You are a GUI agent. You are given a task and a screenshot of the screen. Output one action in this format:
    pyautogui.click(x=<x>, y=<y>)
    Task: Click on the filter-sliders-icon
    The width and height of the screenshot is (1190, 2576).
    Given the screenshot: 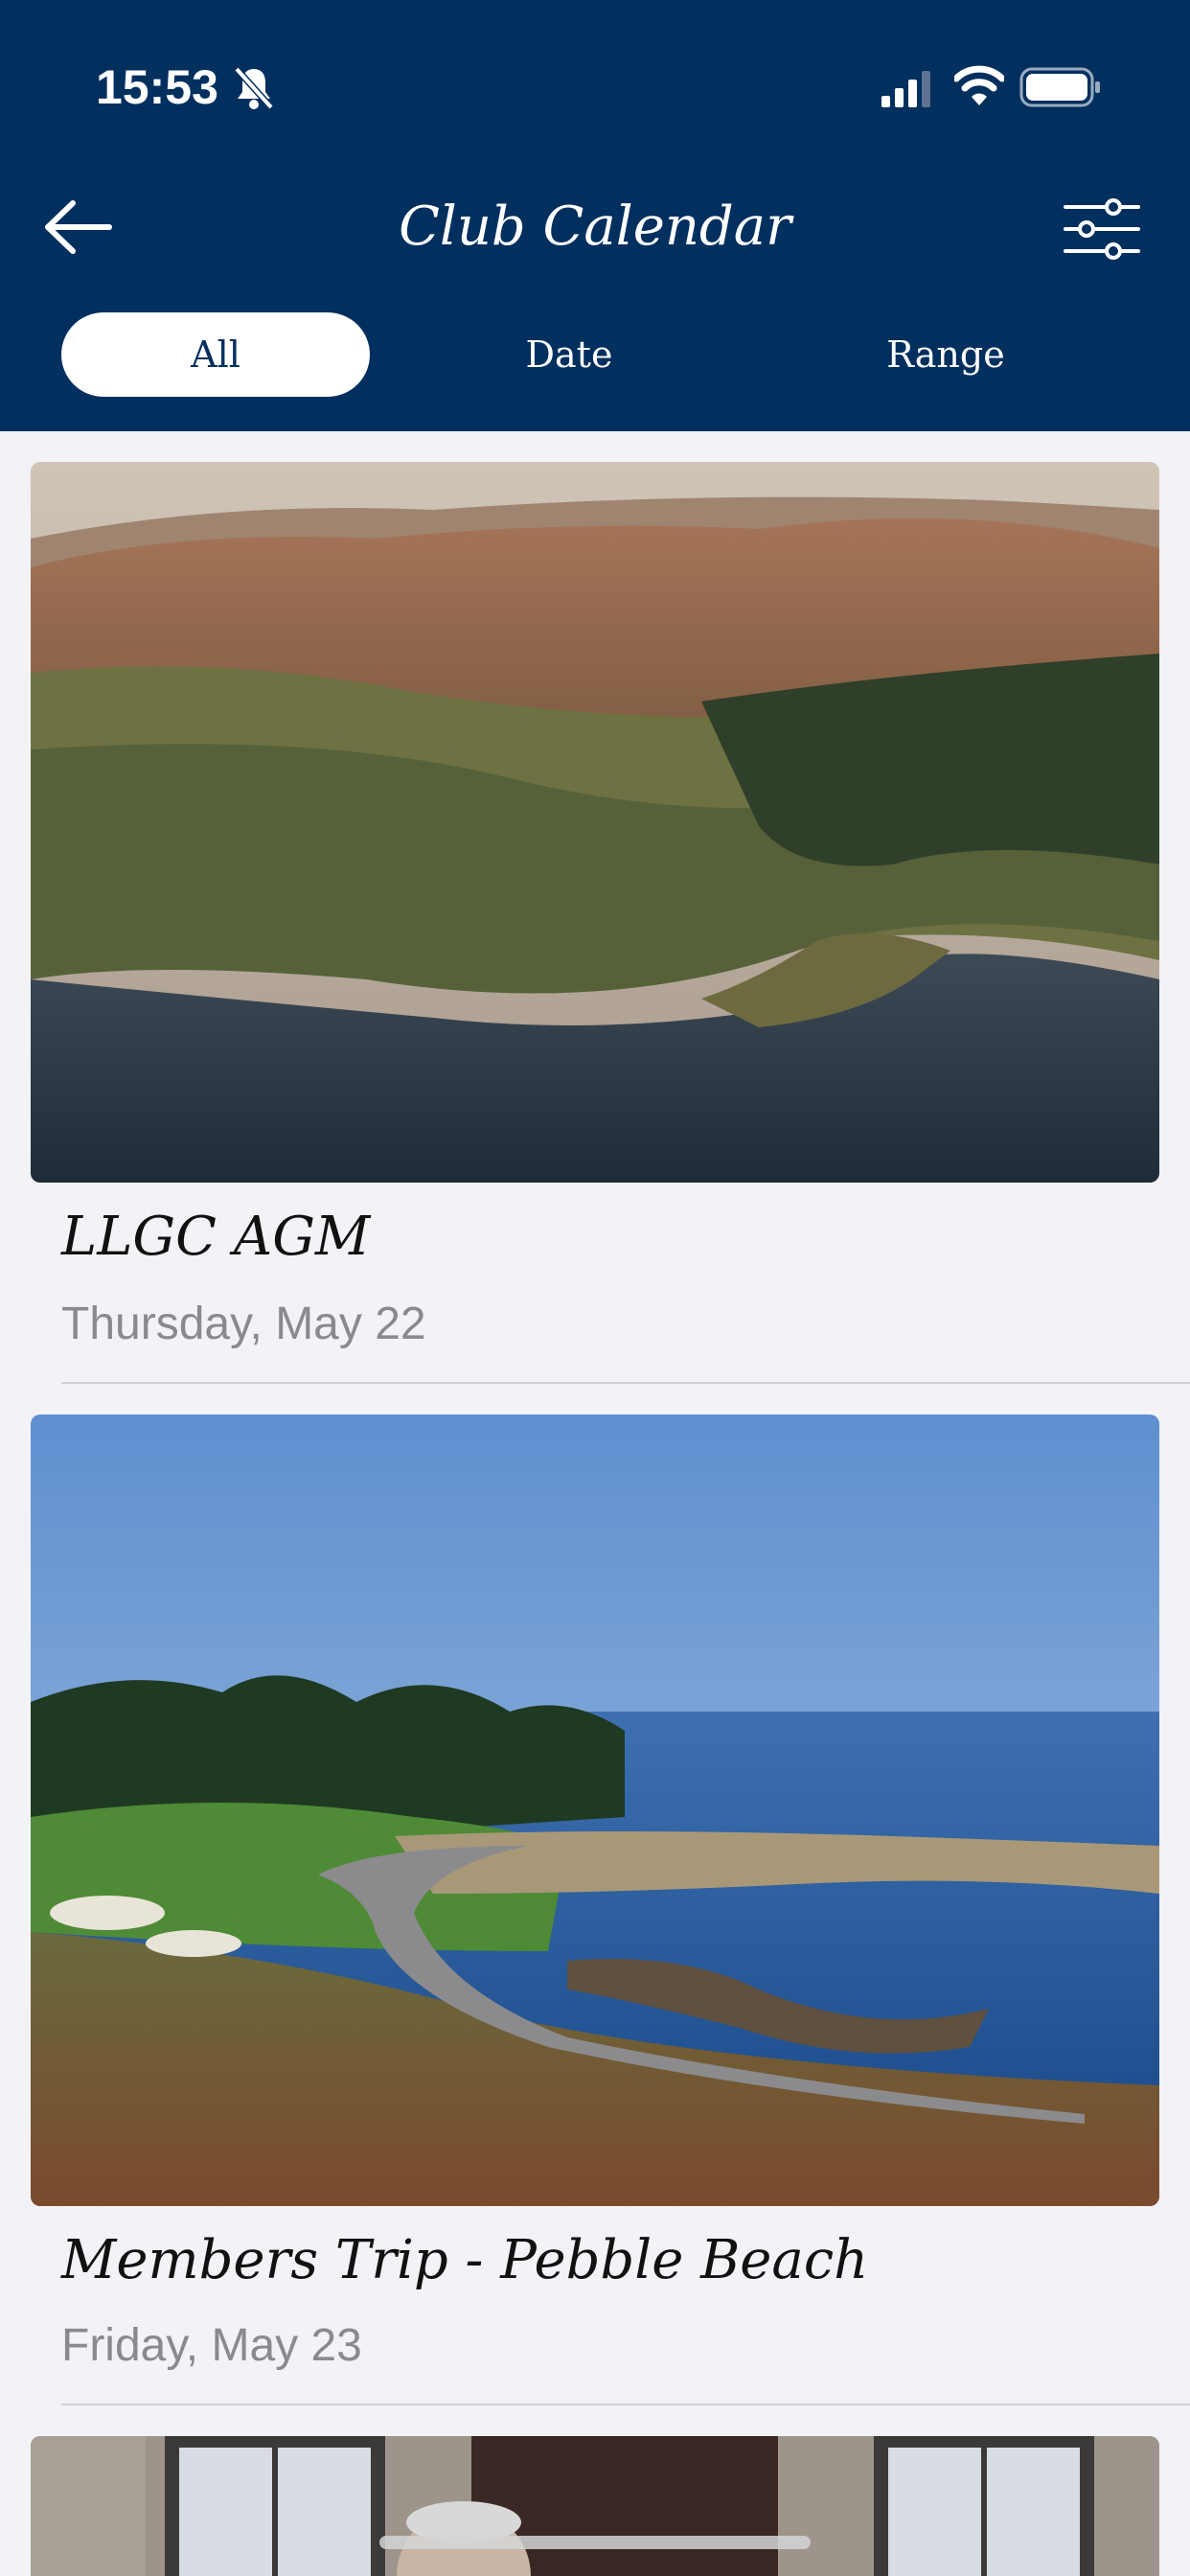 What is the action you would take?
    pyautogui.click(x=1102, y=229)
    